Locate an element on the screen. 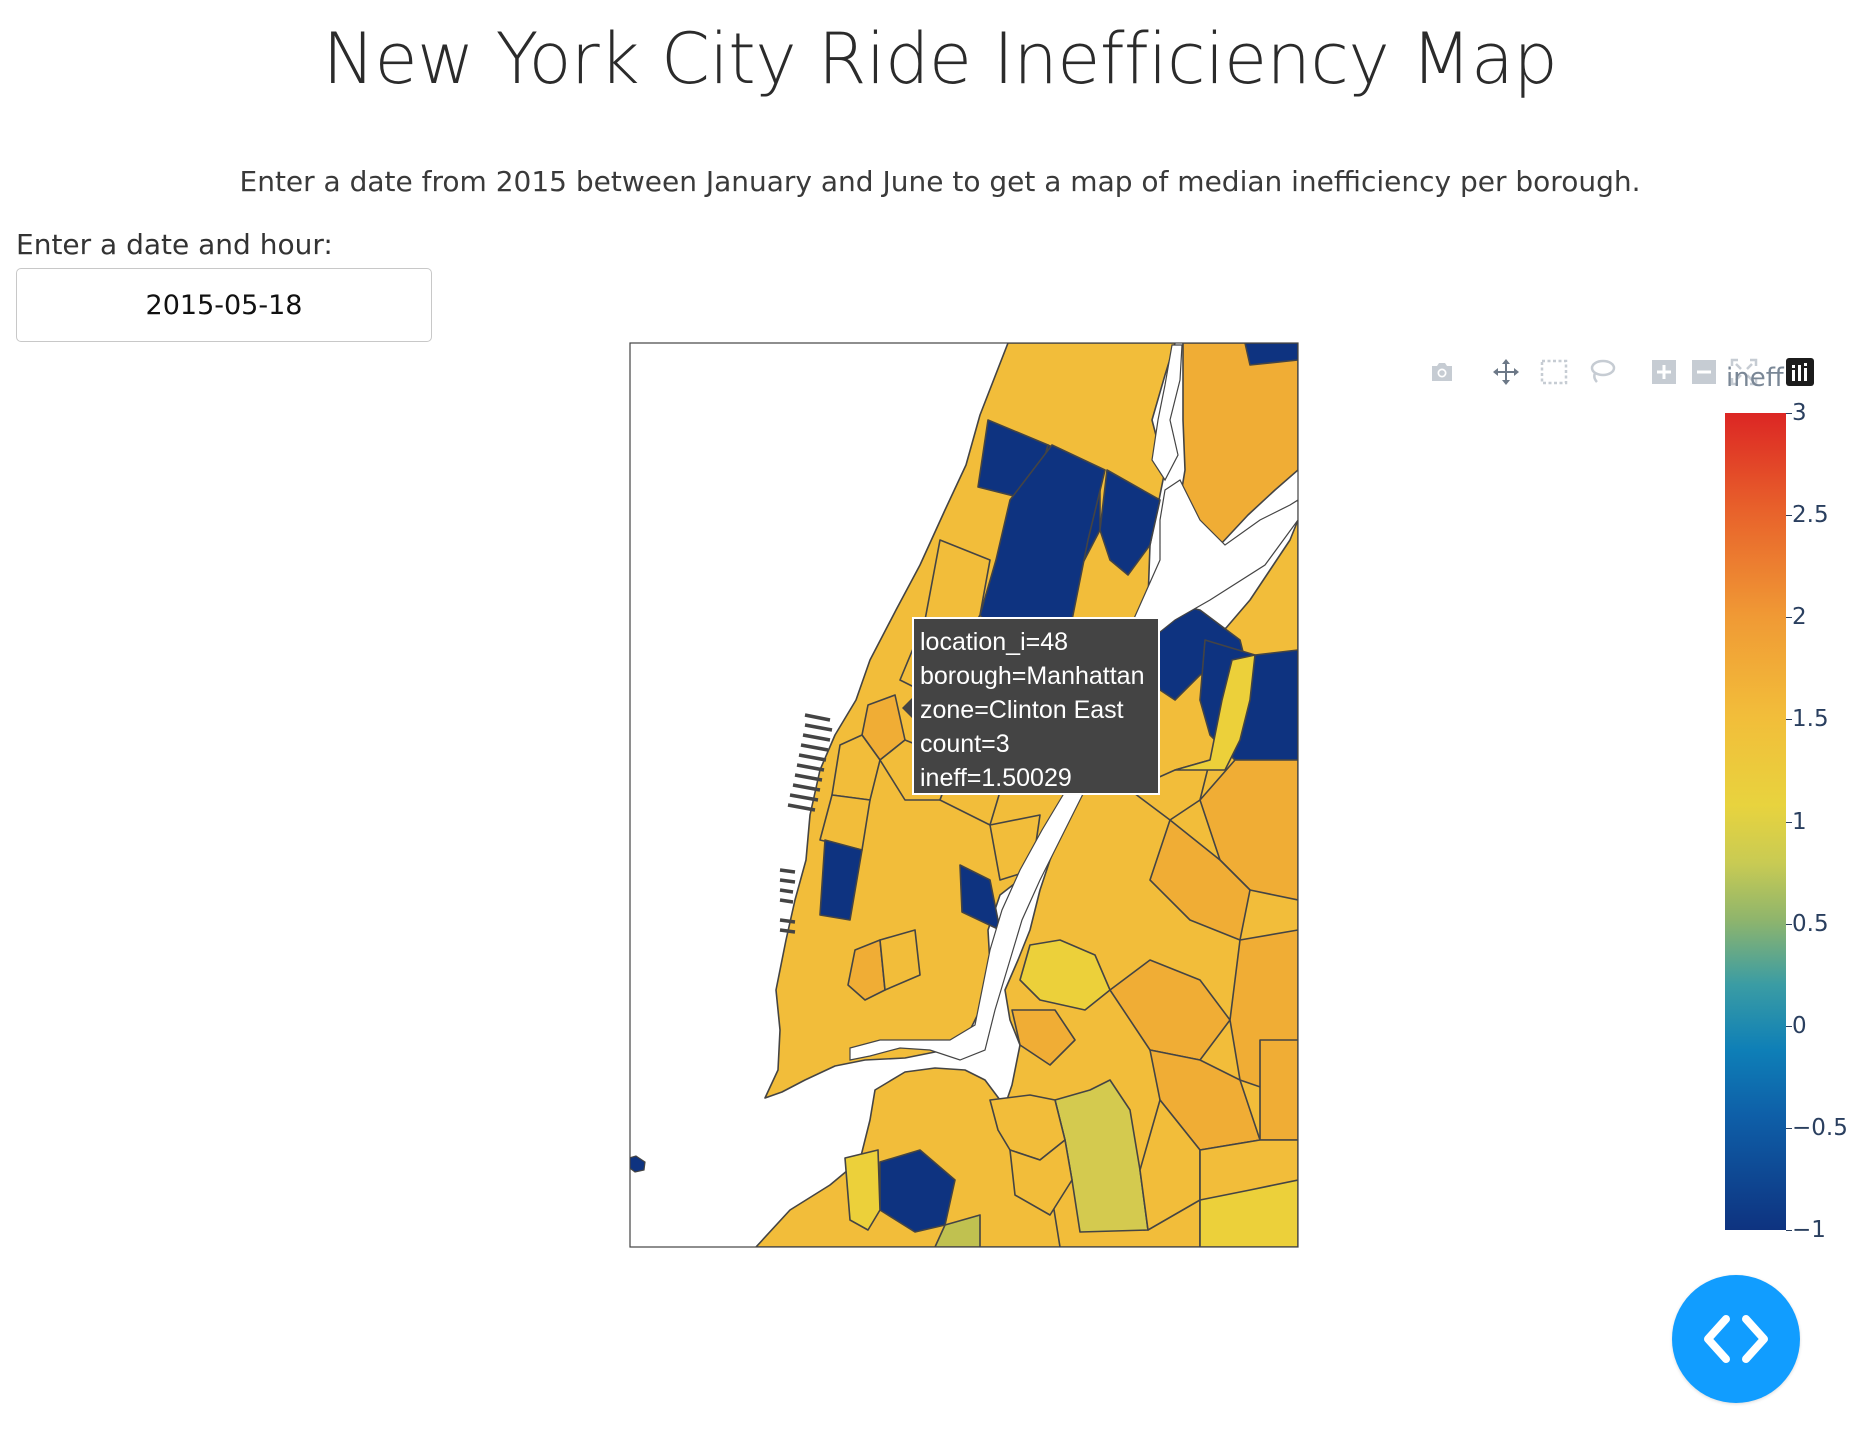 This screenshot has height=1455, width=1855. download-plot-camera-icon is located at coordinates (1442, 372).